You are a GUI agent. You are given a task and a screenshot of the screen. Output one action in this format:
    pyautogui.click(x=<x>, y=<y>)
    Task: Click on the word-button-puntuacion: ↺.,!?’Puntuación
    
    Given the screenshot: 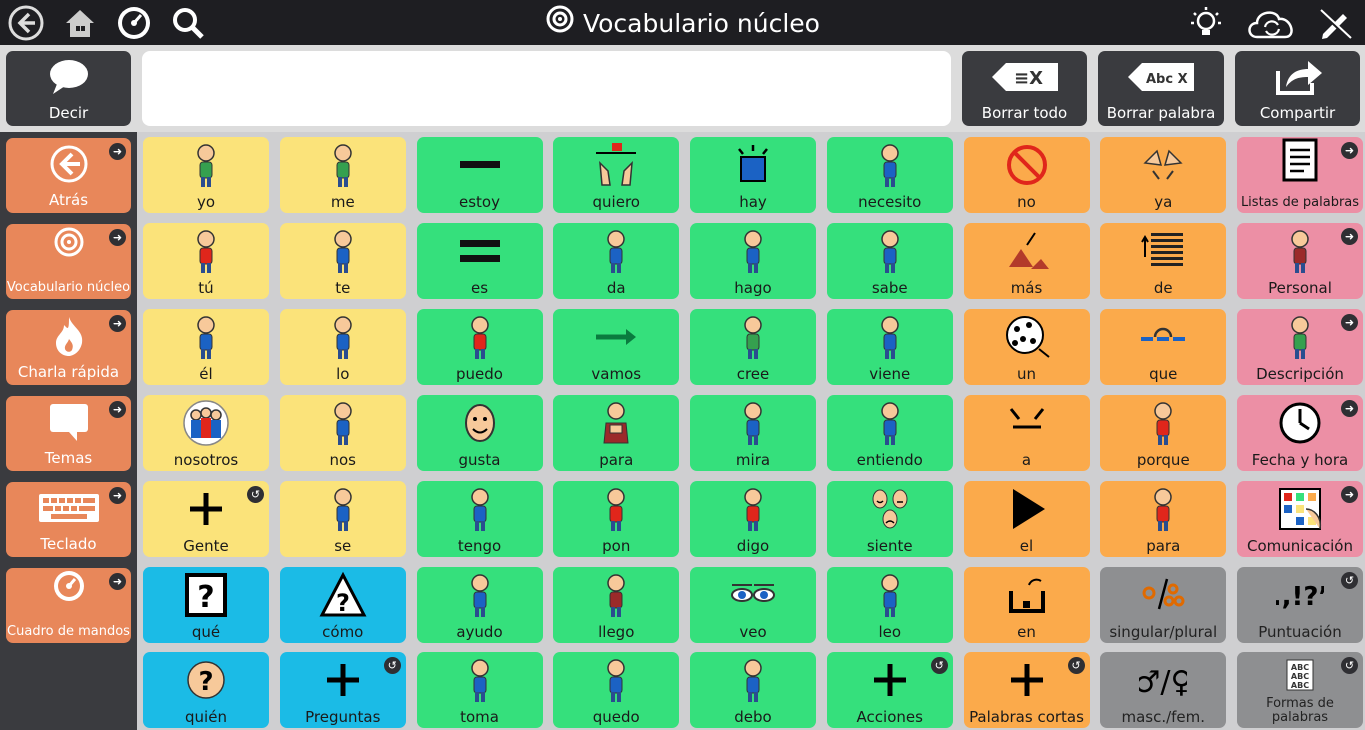 What is the action you would take?
    pyautogui.click(x=1300, y=604)
    